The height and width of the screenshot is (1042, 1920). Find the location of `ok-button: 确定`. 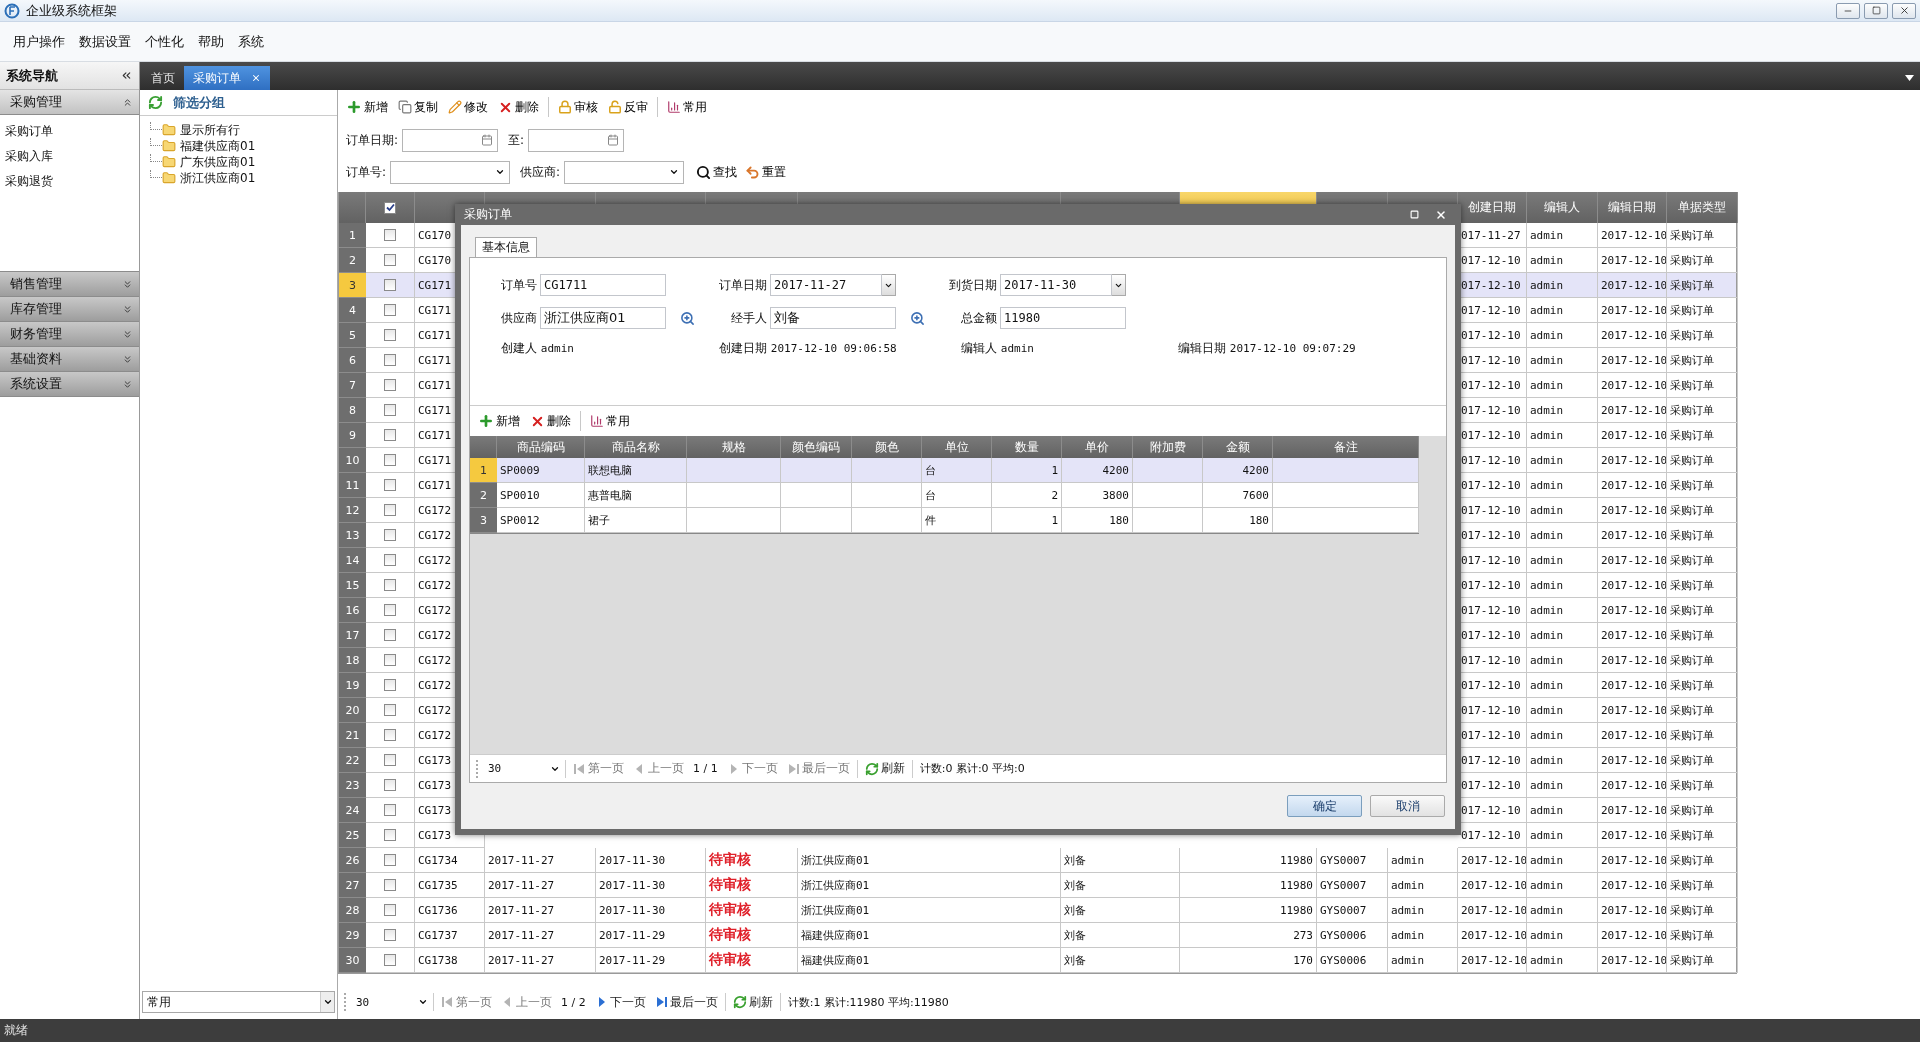

ok-button: 确定 is located at coordinates (1324, 806).